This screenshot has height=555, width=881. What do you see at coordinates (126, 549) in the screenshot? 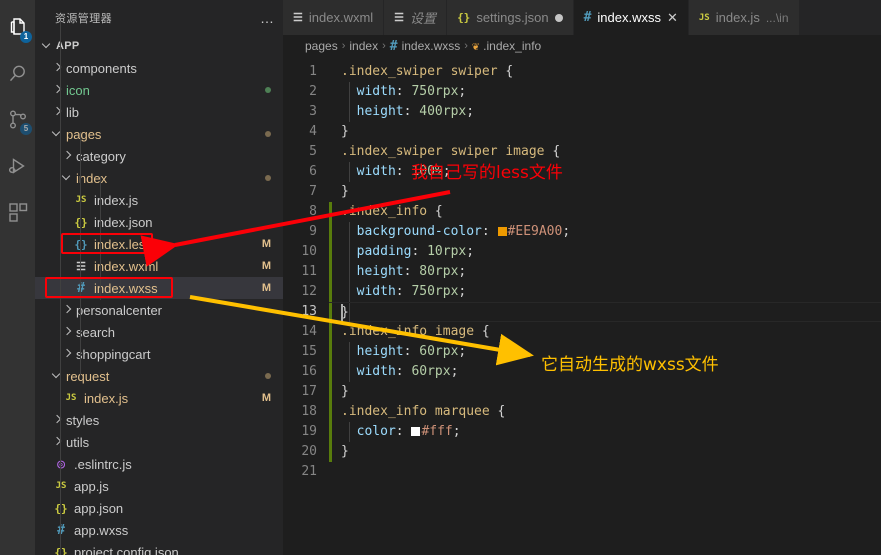
I see `tree-item-label: project.config.json` at bounding box center [126, 549].